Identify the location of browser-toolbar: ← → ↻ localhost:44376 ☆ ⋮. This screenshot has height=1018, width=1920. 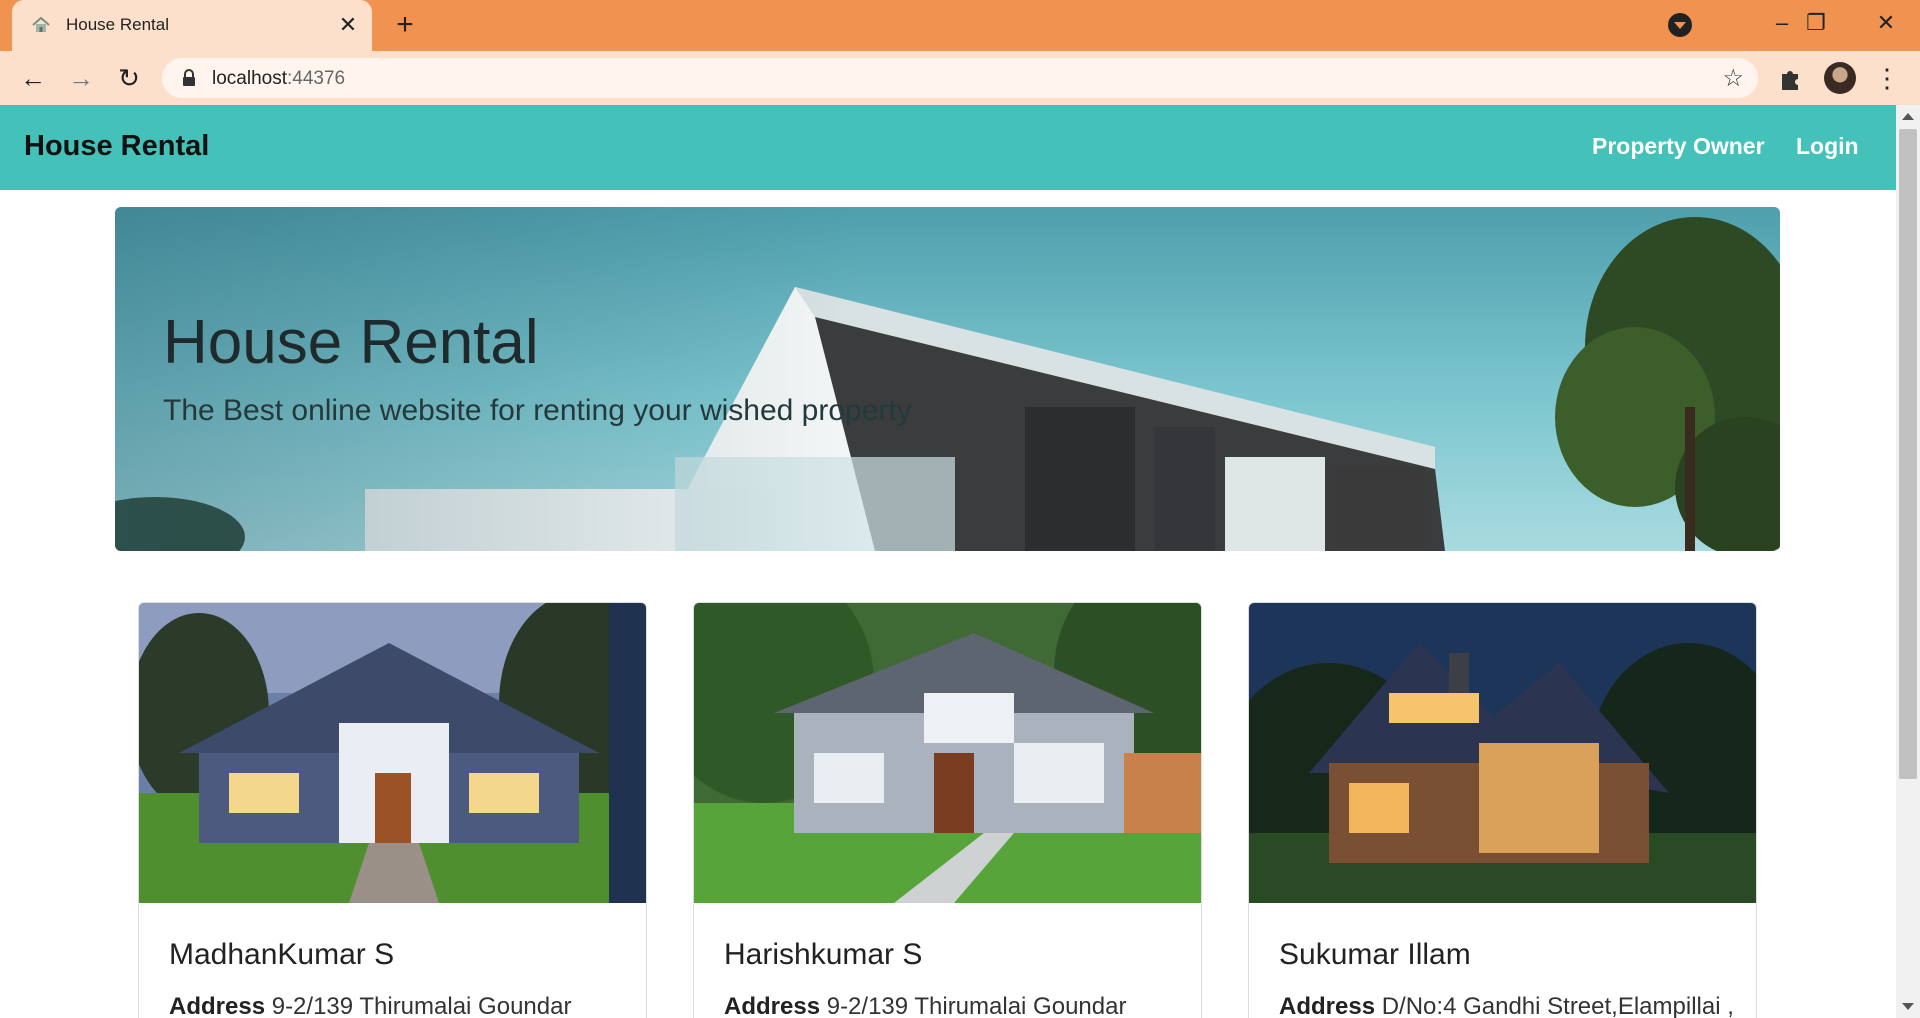
(960, 78).